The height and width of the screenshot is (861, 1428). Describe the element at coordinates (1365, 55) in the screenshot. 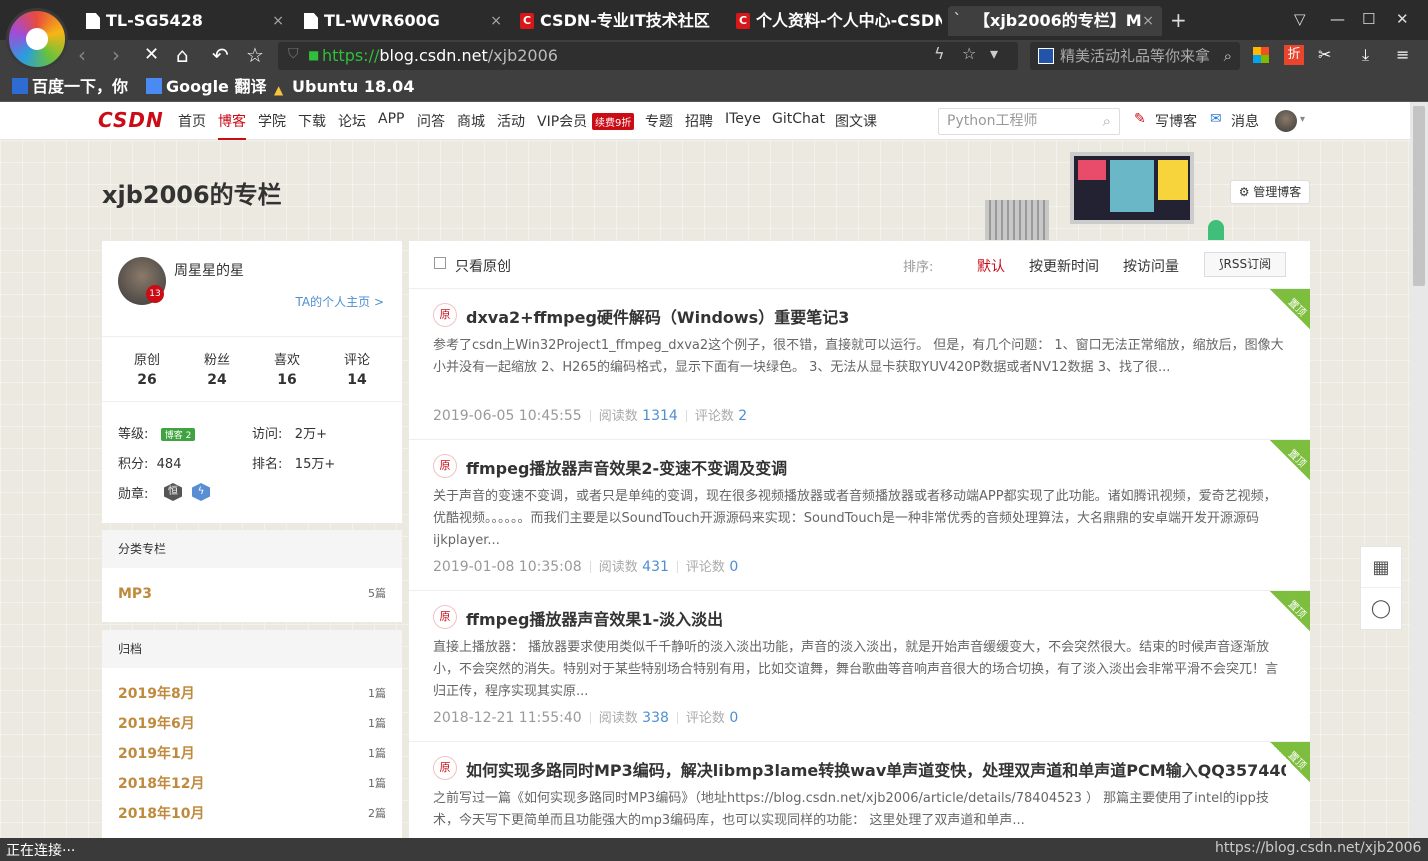

I see `download-icon: ⤓` at that location.